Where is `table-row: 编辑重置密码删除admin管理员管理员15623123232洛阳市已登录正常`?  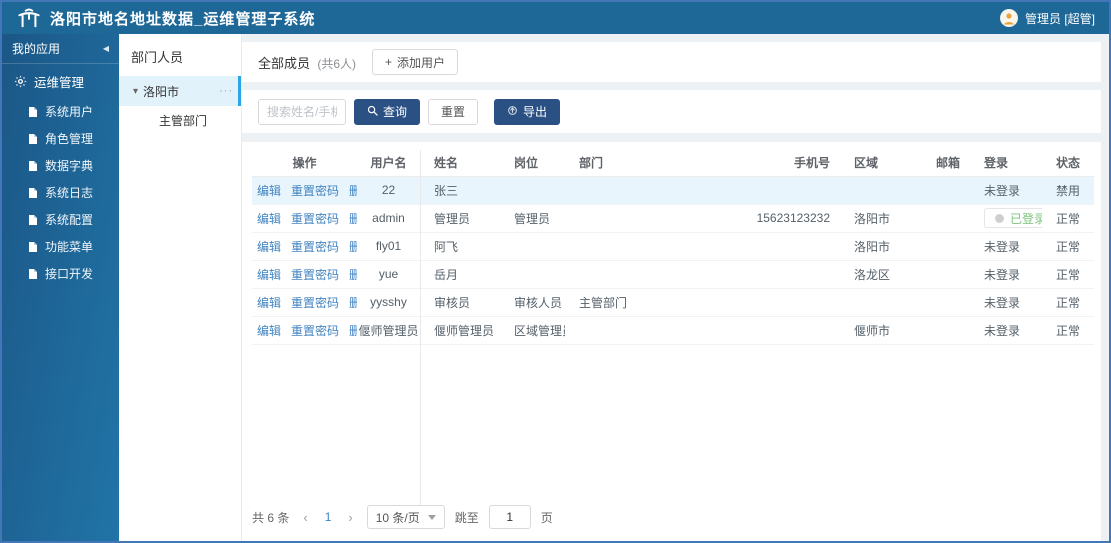
table-row: 编辑重置密码删除admin管理员管理员15623123232洛阳市已登录正常 is located at coordinates (673, 218).